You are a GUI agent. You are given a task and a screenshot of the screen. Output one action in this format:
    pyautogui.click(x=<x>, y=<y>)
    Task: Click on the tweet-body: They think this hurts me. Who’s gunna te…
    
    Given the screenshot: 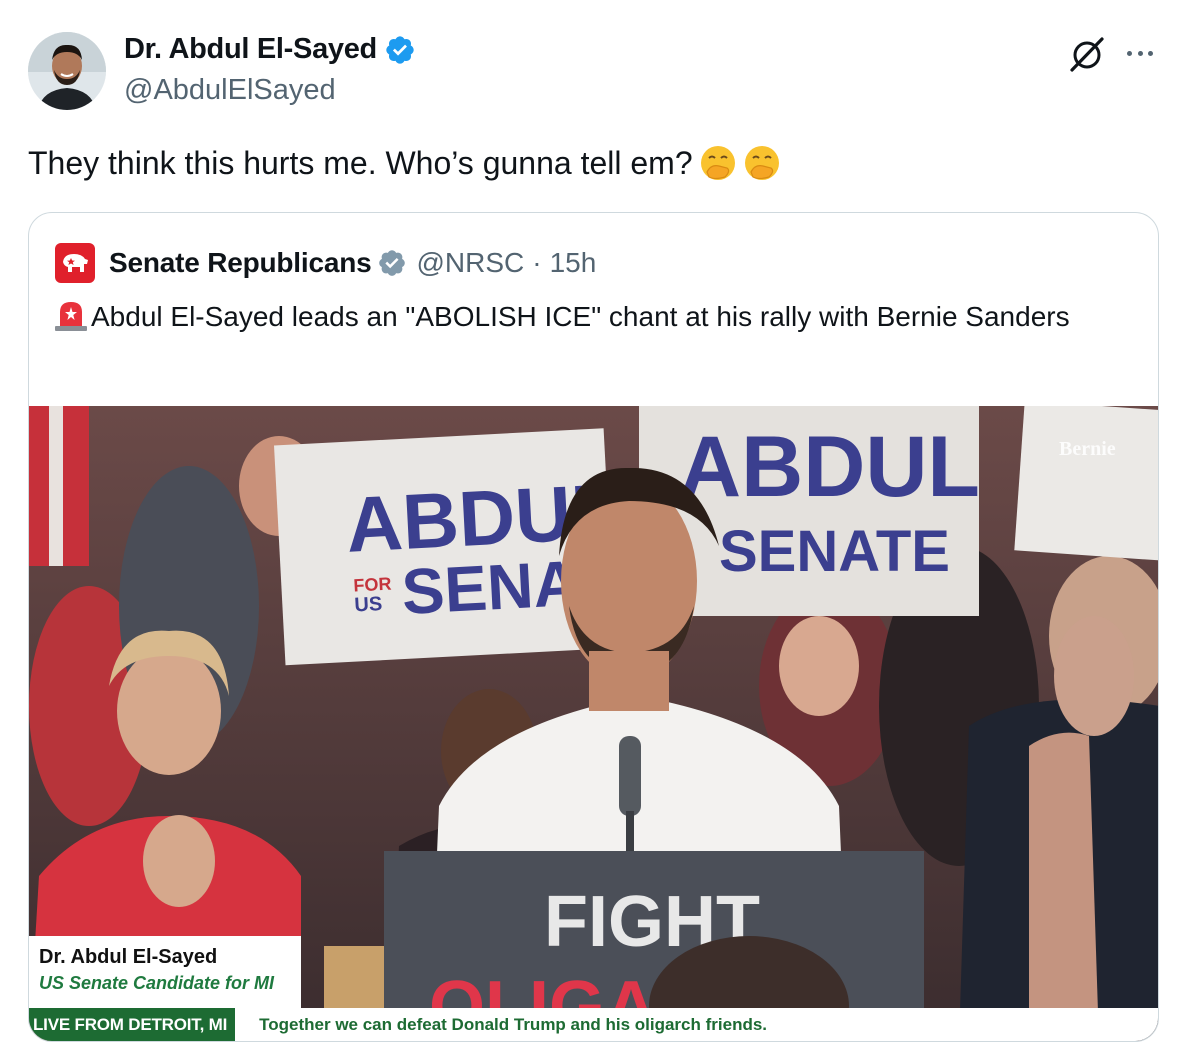 What is the action you would take?
    pyautogui.click(x=360, y=163)
    